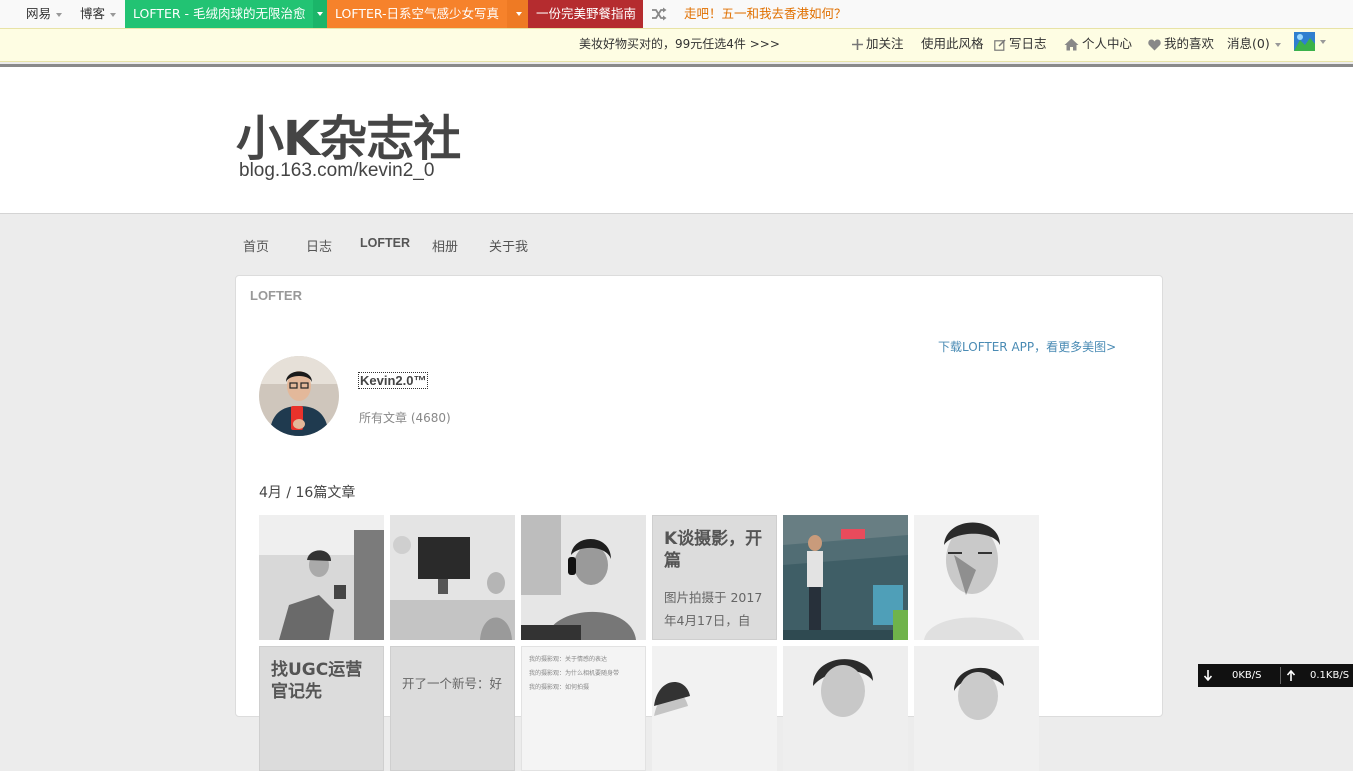  Describe the element at coordinates (307, 493) in the screenshot. I see `month-heading: 4月 / 16篇文章` at that location.